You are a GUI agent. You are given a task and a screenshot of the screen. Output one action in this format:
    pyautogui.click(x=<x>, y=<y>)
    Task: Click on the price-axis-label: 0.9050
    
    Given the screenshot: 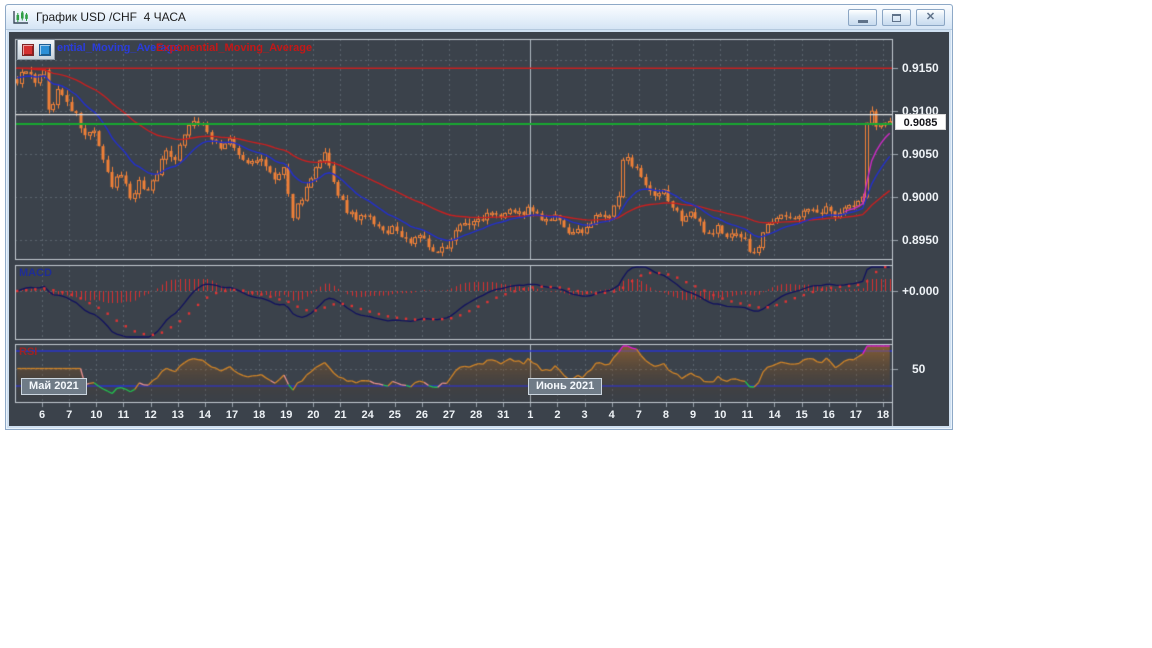 What is the action you would take?
    pyautogui.click(x=920, y=154)
    